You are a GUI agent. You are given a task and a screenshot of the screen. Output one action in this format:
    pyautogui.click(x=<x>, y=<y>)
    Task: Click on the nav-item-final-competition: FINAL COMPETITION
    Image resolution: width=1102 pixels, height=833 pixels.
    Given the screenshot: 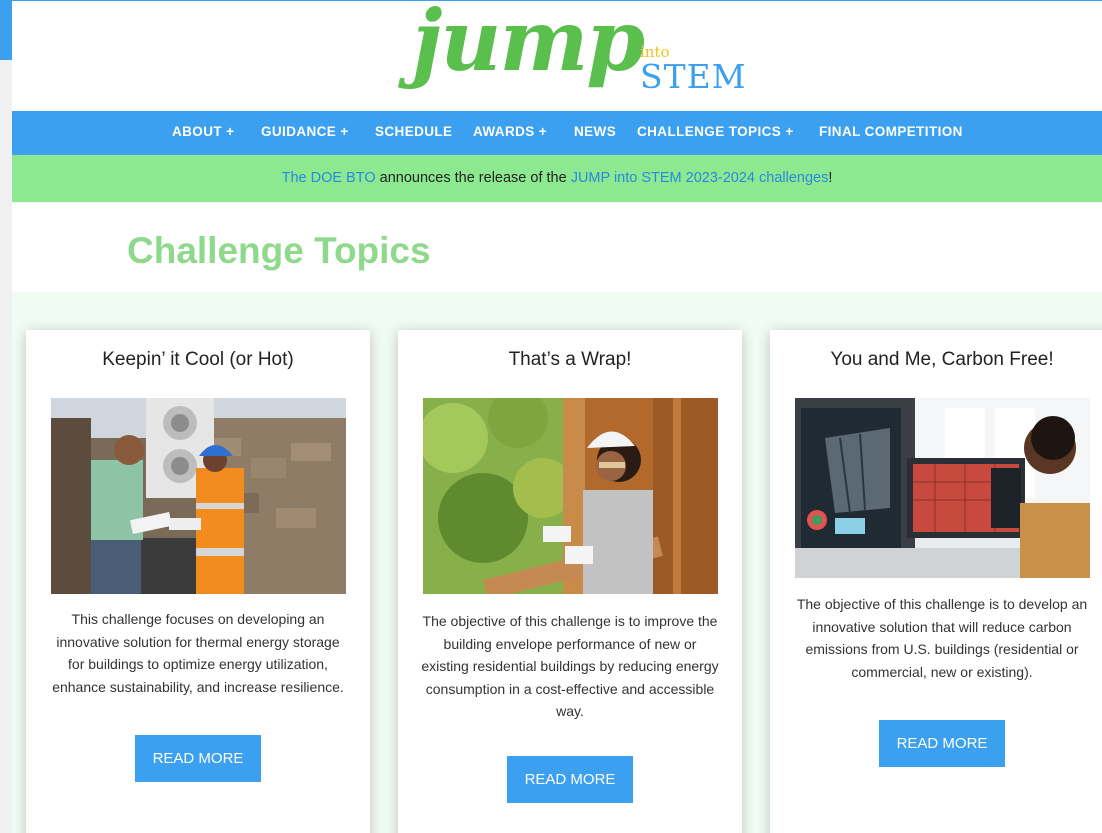 What is the action you would take?
    pyautogui.click(x=891, y=131)
    